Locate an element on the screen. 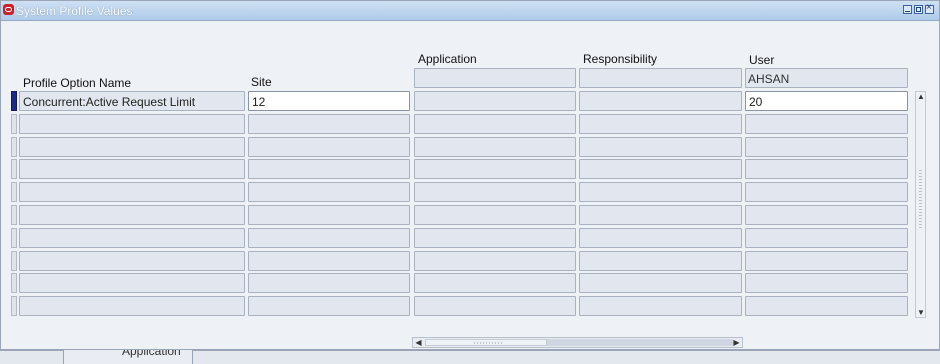 The image size is (940, 364). underlying-form-strip: Application is located at coordinates (470, 357).